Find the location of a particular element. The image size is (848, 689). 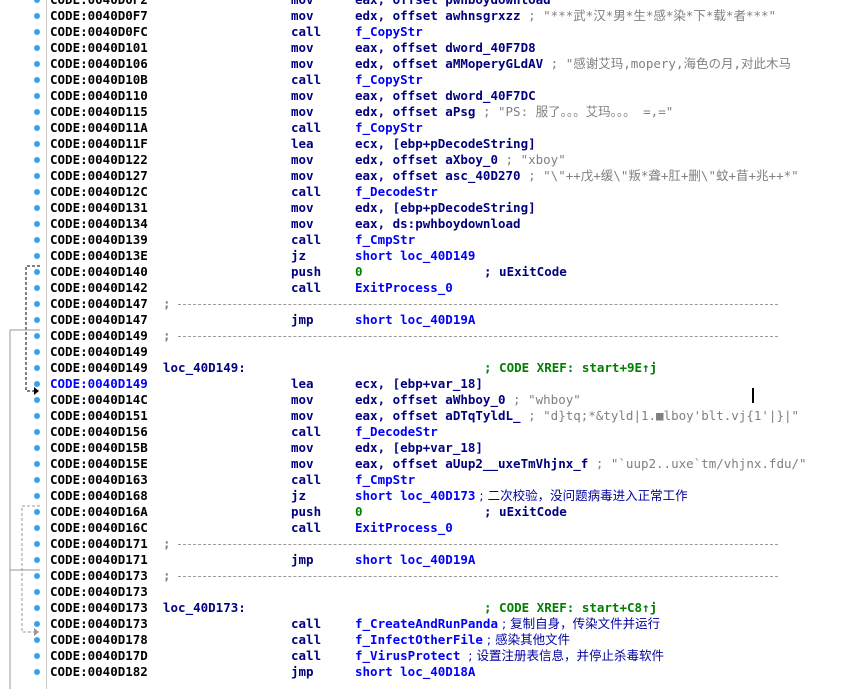

listing-row: CODE:0040D140 push 0 ; uExitCode is located at coordinates (424, 272).